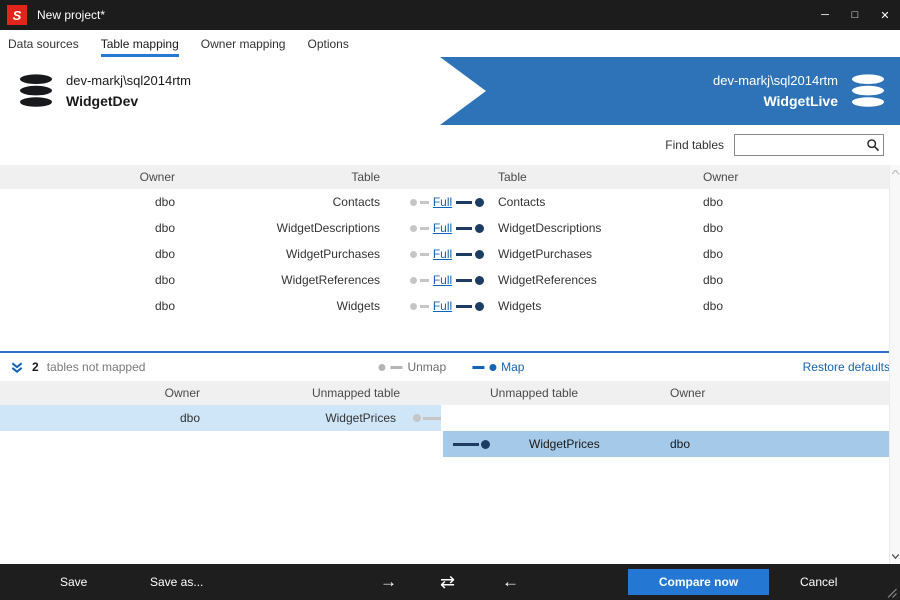 The width and height of the screenshot is (900, 600). Describe the element at coordinates (846, 367) in the screenshot. I see `restore-defaults-link: Restore defaults` at that location.